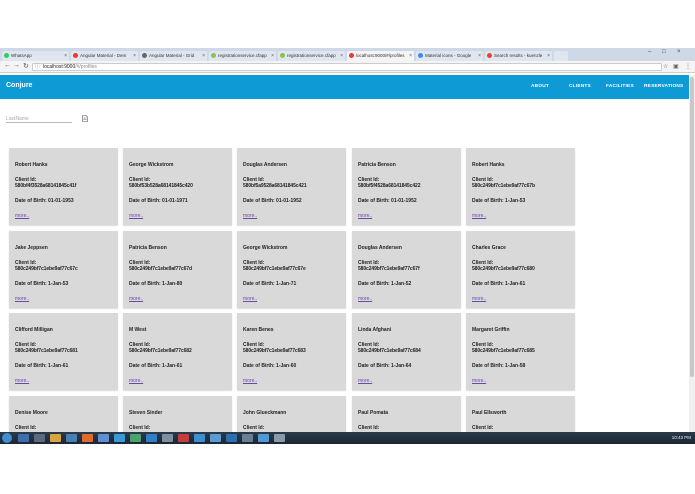 Image resolution: width=695 pixels, height=494 pixels. I want to click on scrollbar-thumb, so click(692, 227).